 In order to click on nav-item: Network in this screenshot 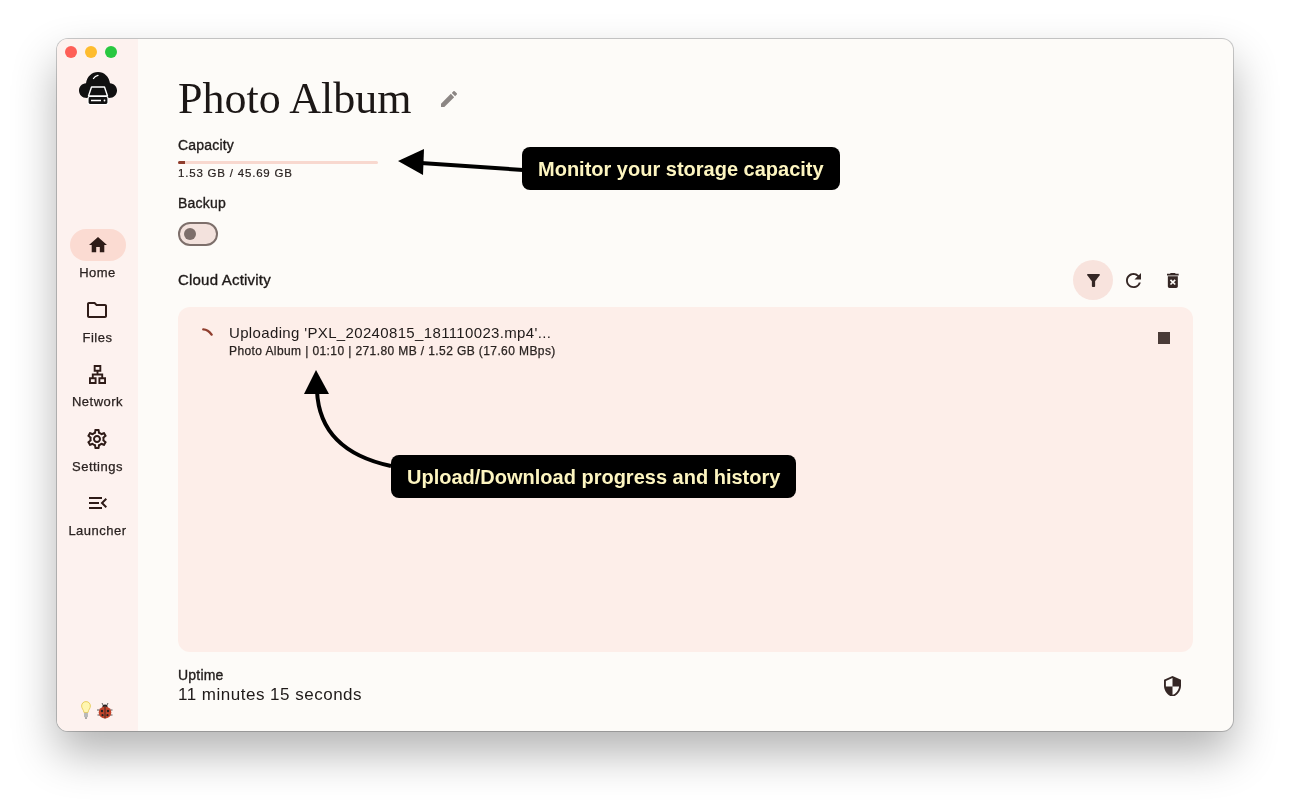, I will do `click(97, 384)`.